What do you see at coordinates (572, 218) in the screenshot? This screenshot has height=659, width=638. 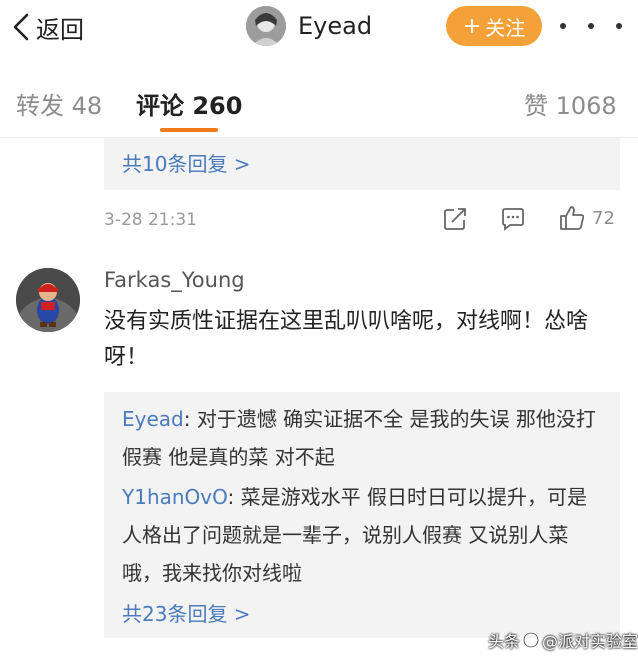 I see `thumbs-up-icon` at bounding box center [572, 218].